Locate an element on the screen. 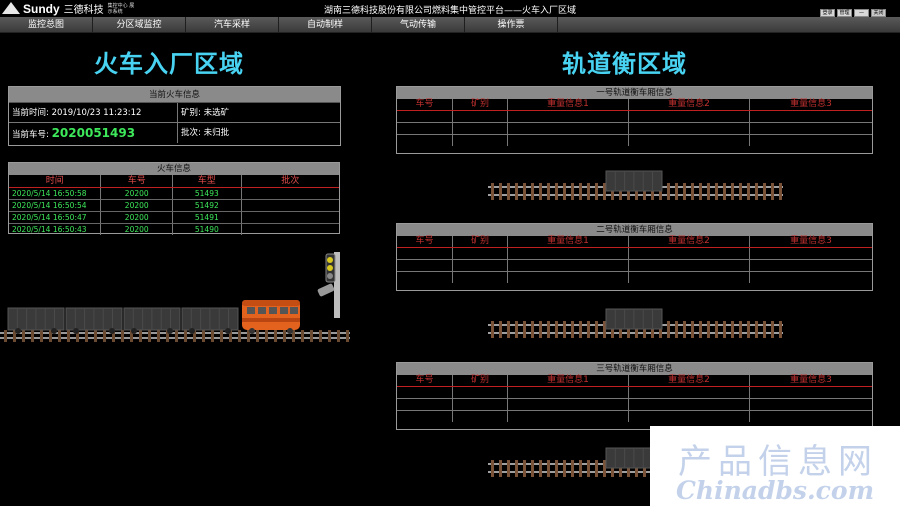 This screenshot has height=506, width=900. menu-pneumatic-transfer: 气动传输 is located at coordinates (418, 25).